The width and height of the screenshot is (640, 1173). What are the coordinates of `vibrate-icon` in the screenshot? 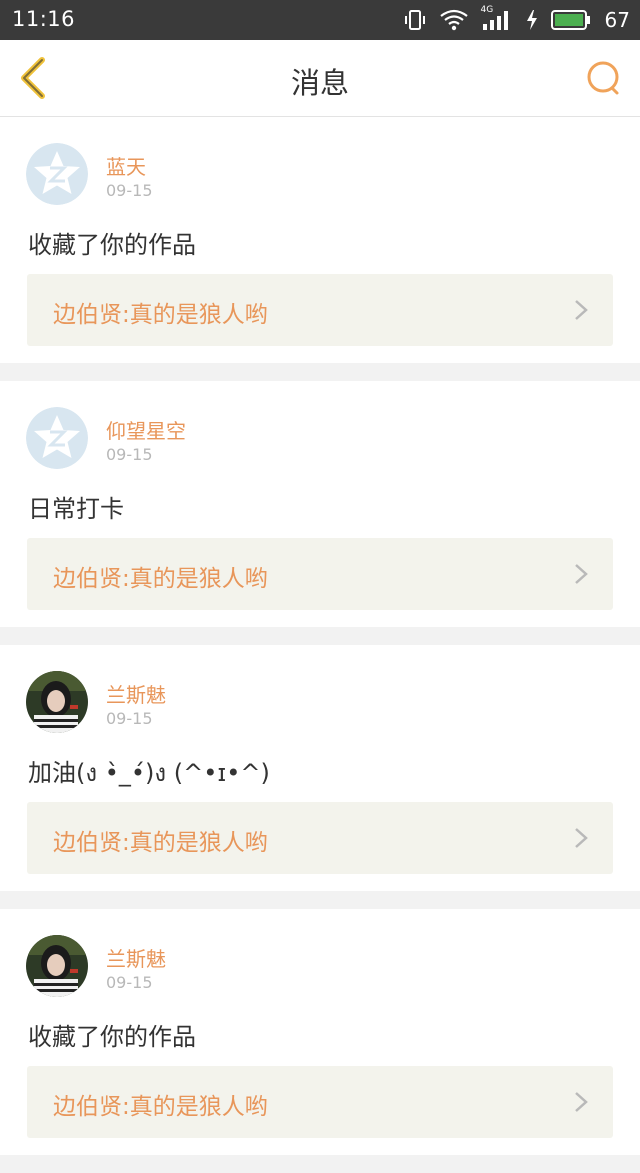 It's located at (415, 20).